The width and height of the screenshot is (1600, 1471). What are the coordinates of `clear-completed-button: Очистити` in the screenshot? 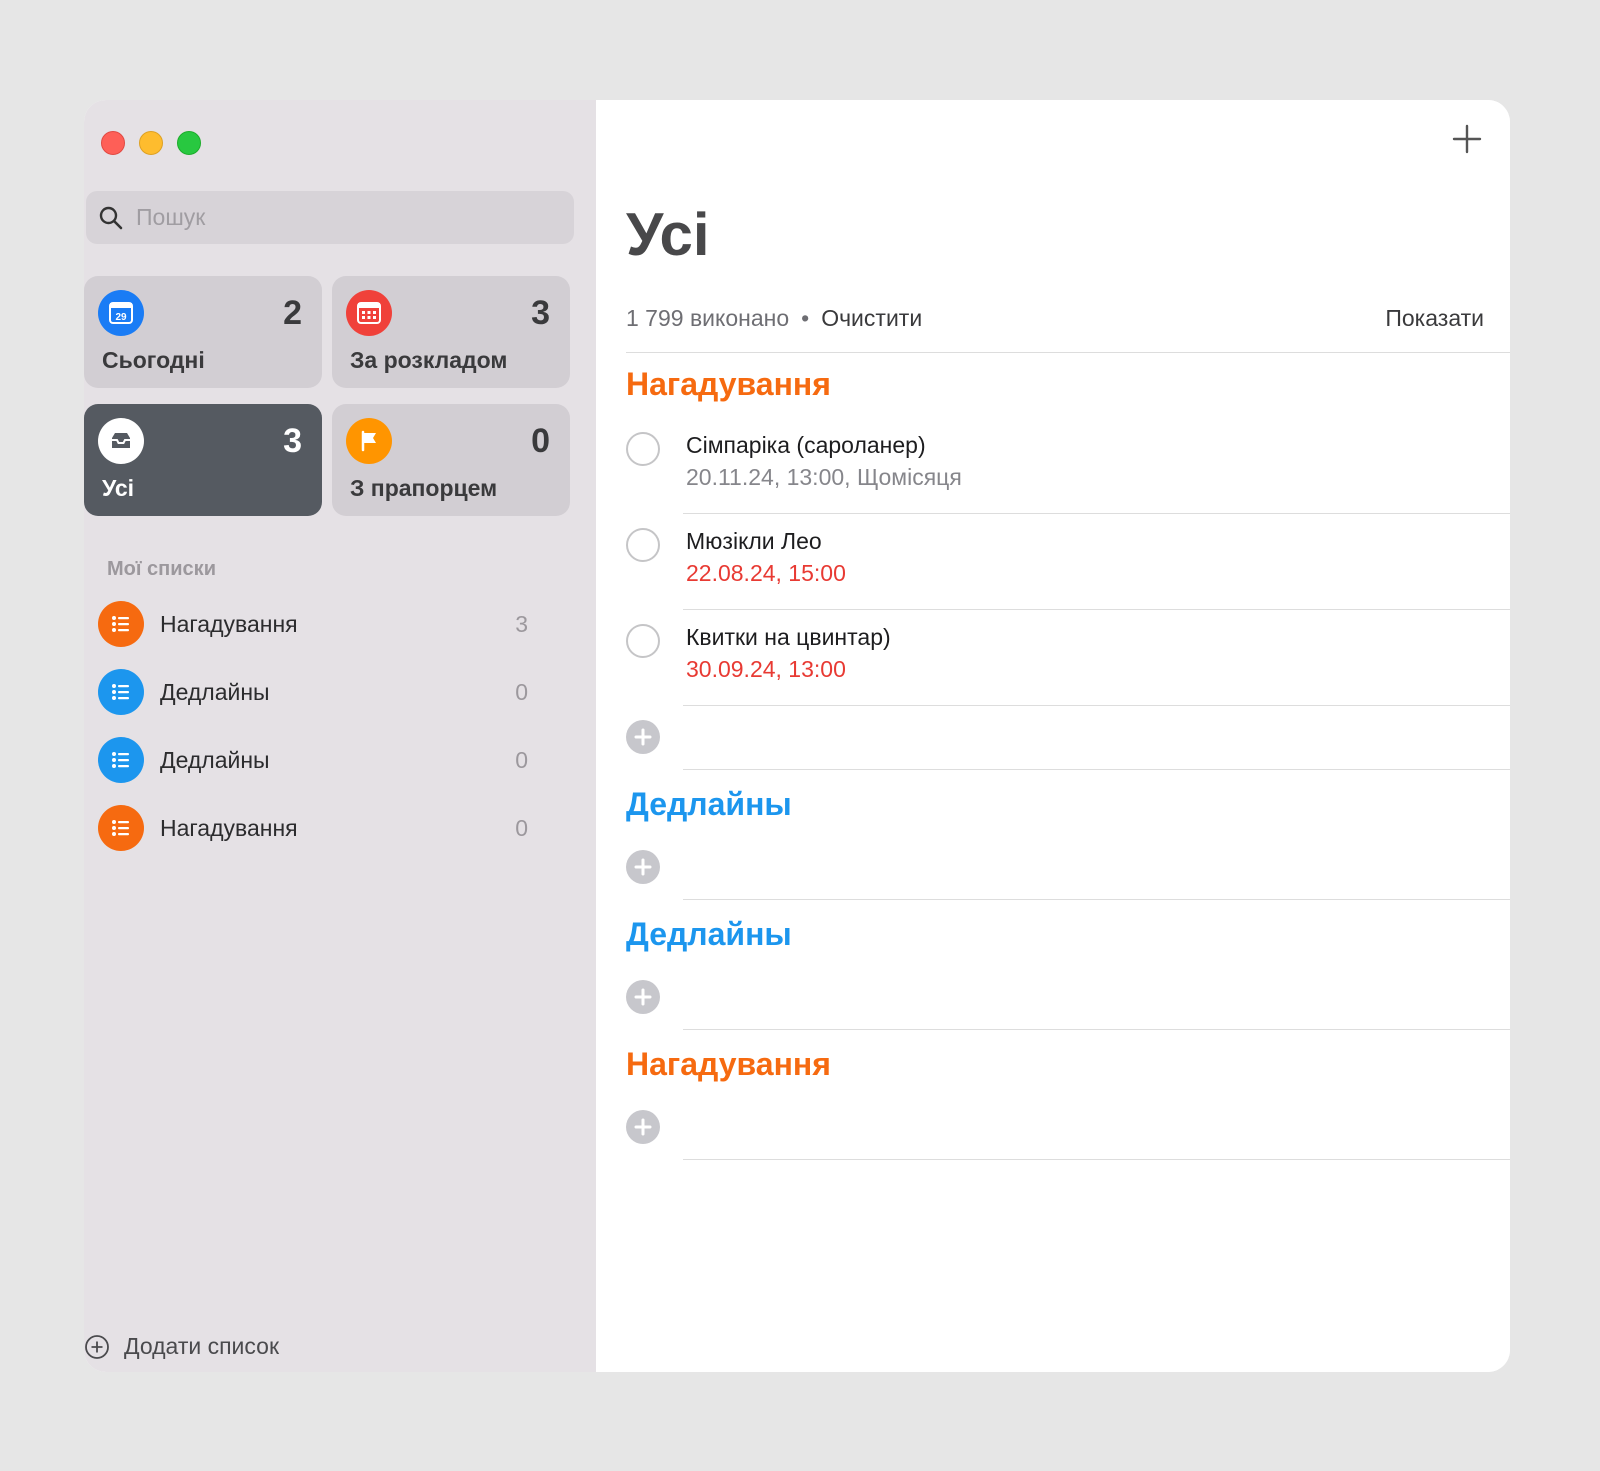 It's located at (871, 318).